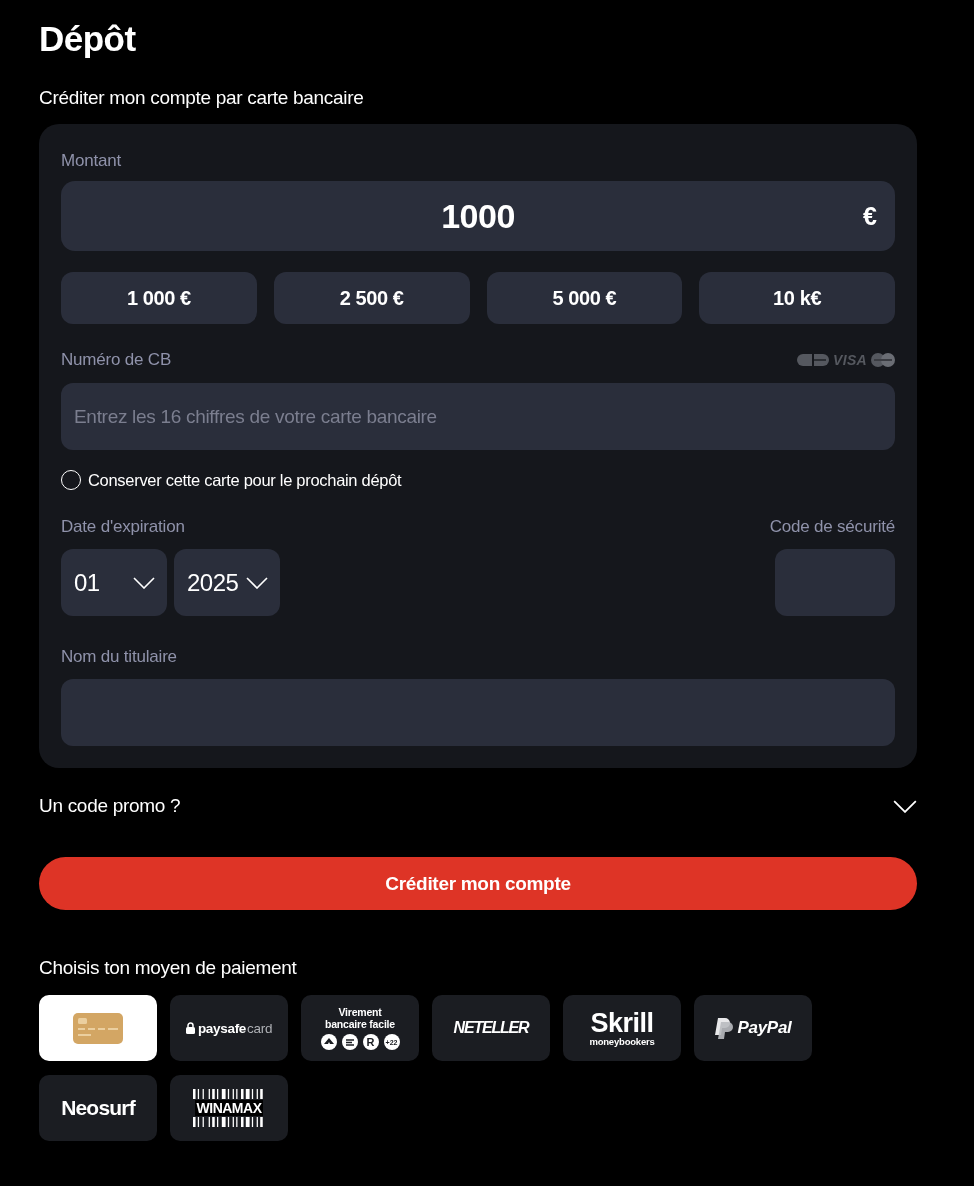 The image size is (974, 1186). I want to click on payment-method-tile: paysafecard, so click(229, 1028).